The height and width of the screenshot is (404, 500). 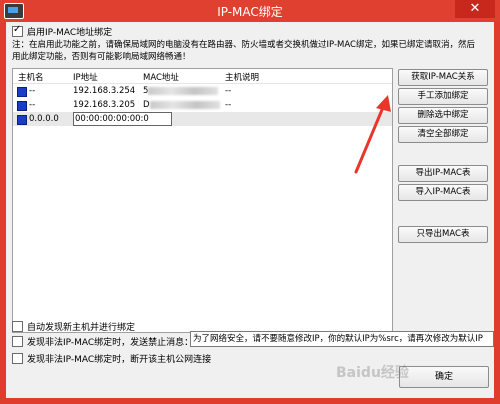 What do you see at coordinates (242, 77) in the screenshot?
I see `column-header-desc: 主机说明` at bounding box center [242, 77].